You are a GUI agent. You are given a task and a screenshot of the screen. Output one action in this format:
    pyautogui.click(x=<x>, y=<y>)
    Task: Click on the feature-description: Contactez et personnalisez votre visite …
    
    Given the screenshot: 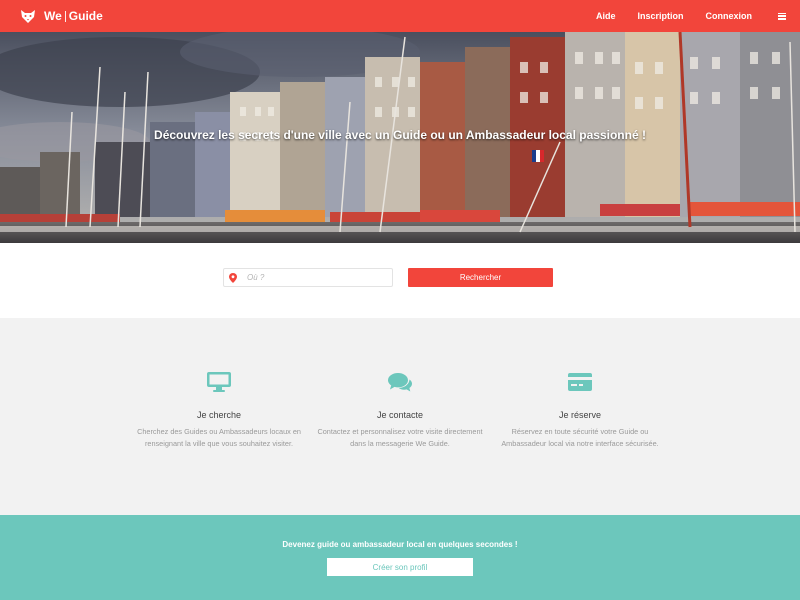 What is the action you would take?
    pyautogui.click(x=400, y=437)
    